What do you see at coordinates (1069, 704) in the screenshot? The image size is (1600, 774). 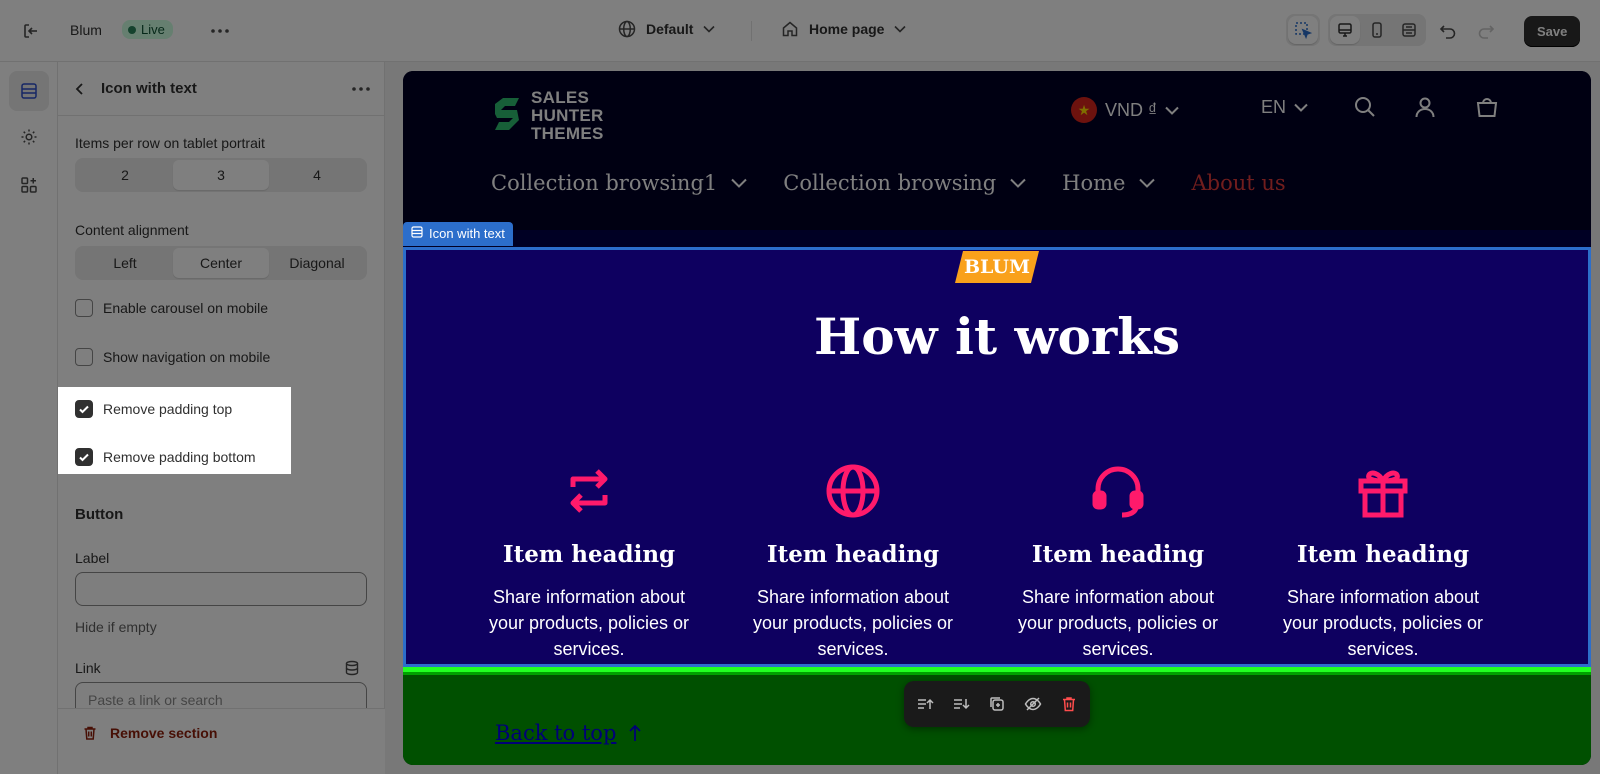 I see `delete-trash-icon` at bounding box center [1069, 704].